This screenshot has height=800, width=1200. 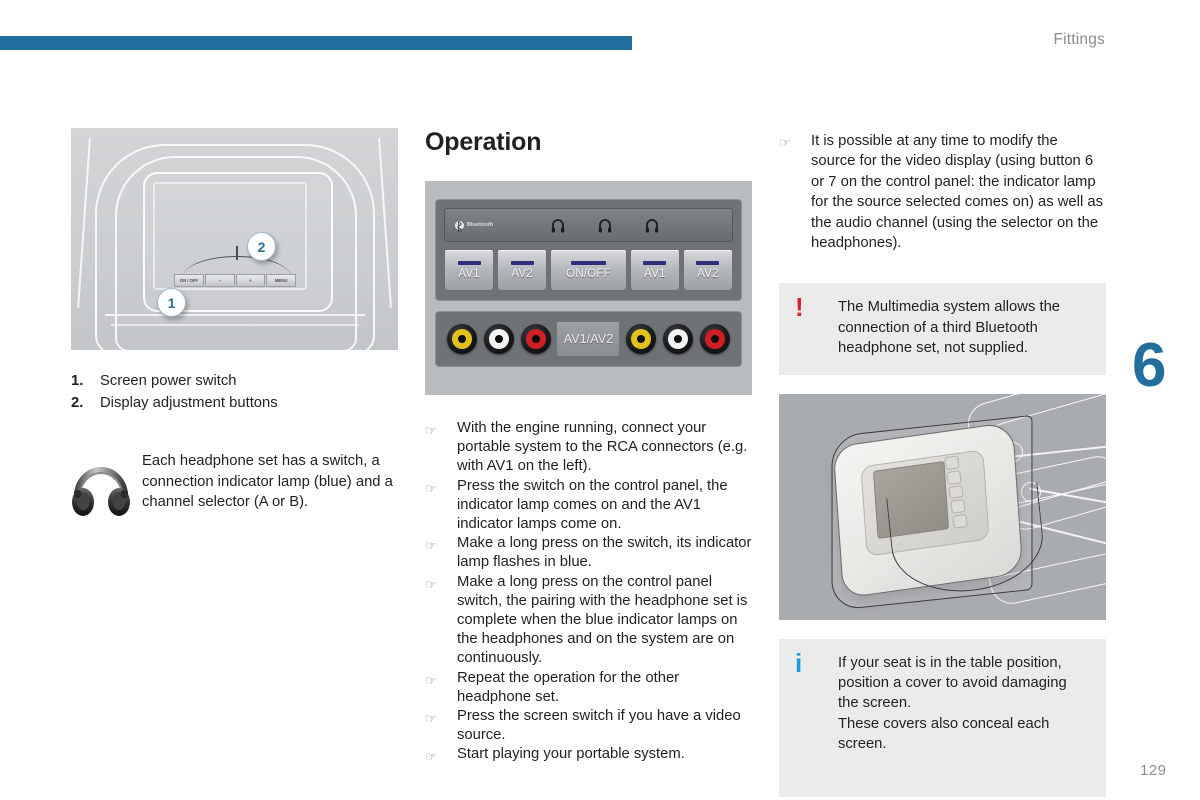 I want to click on headphone-lamp-row, so click(x=605, y=225).